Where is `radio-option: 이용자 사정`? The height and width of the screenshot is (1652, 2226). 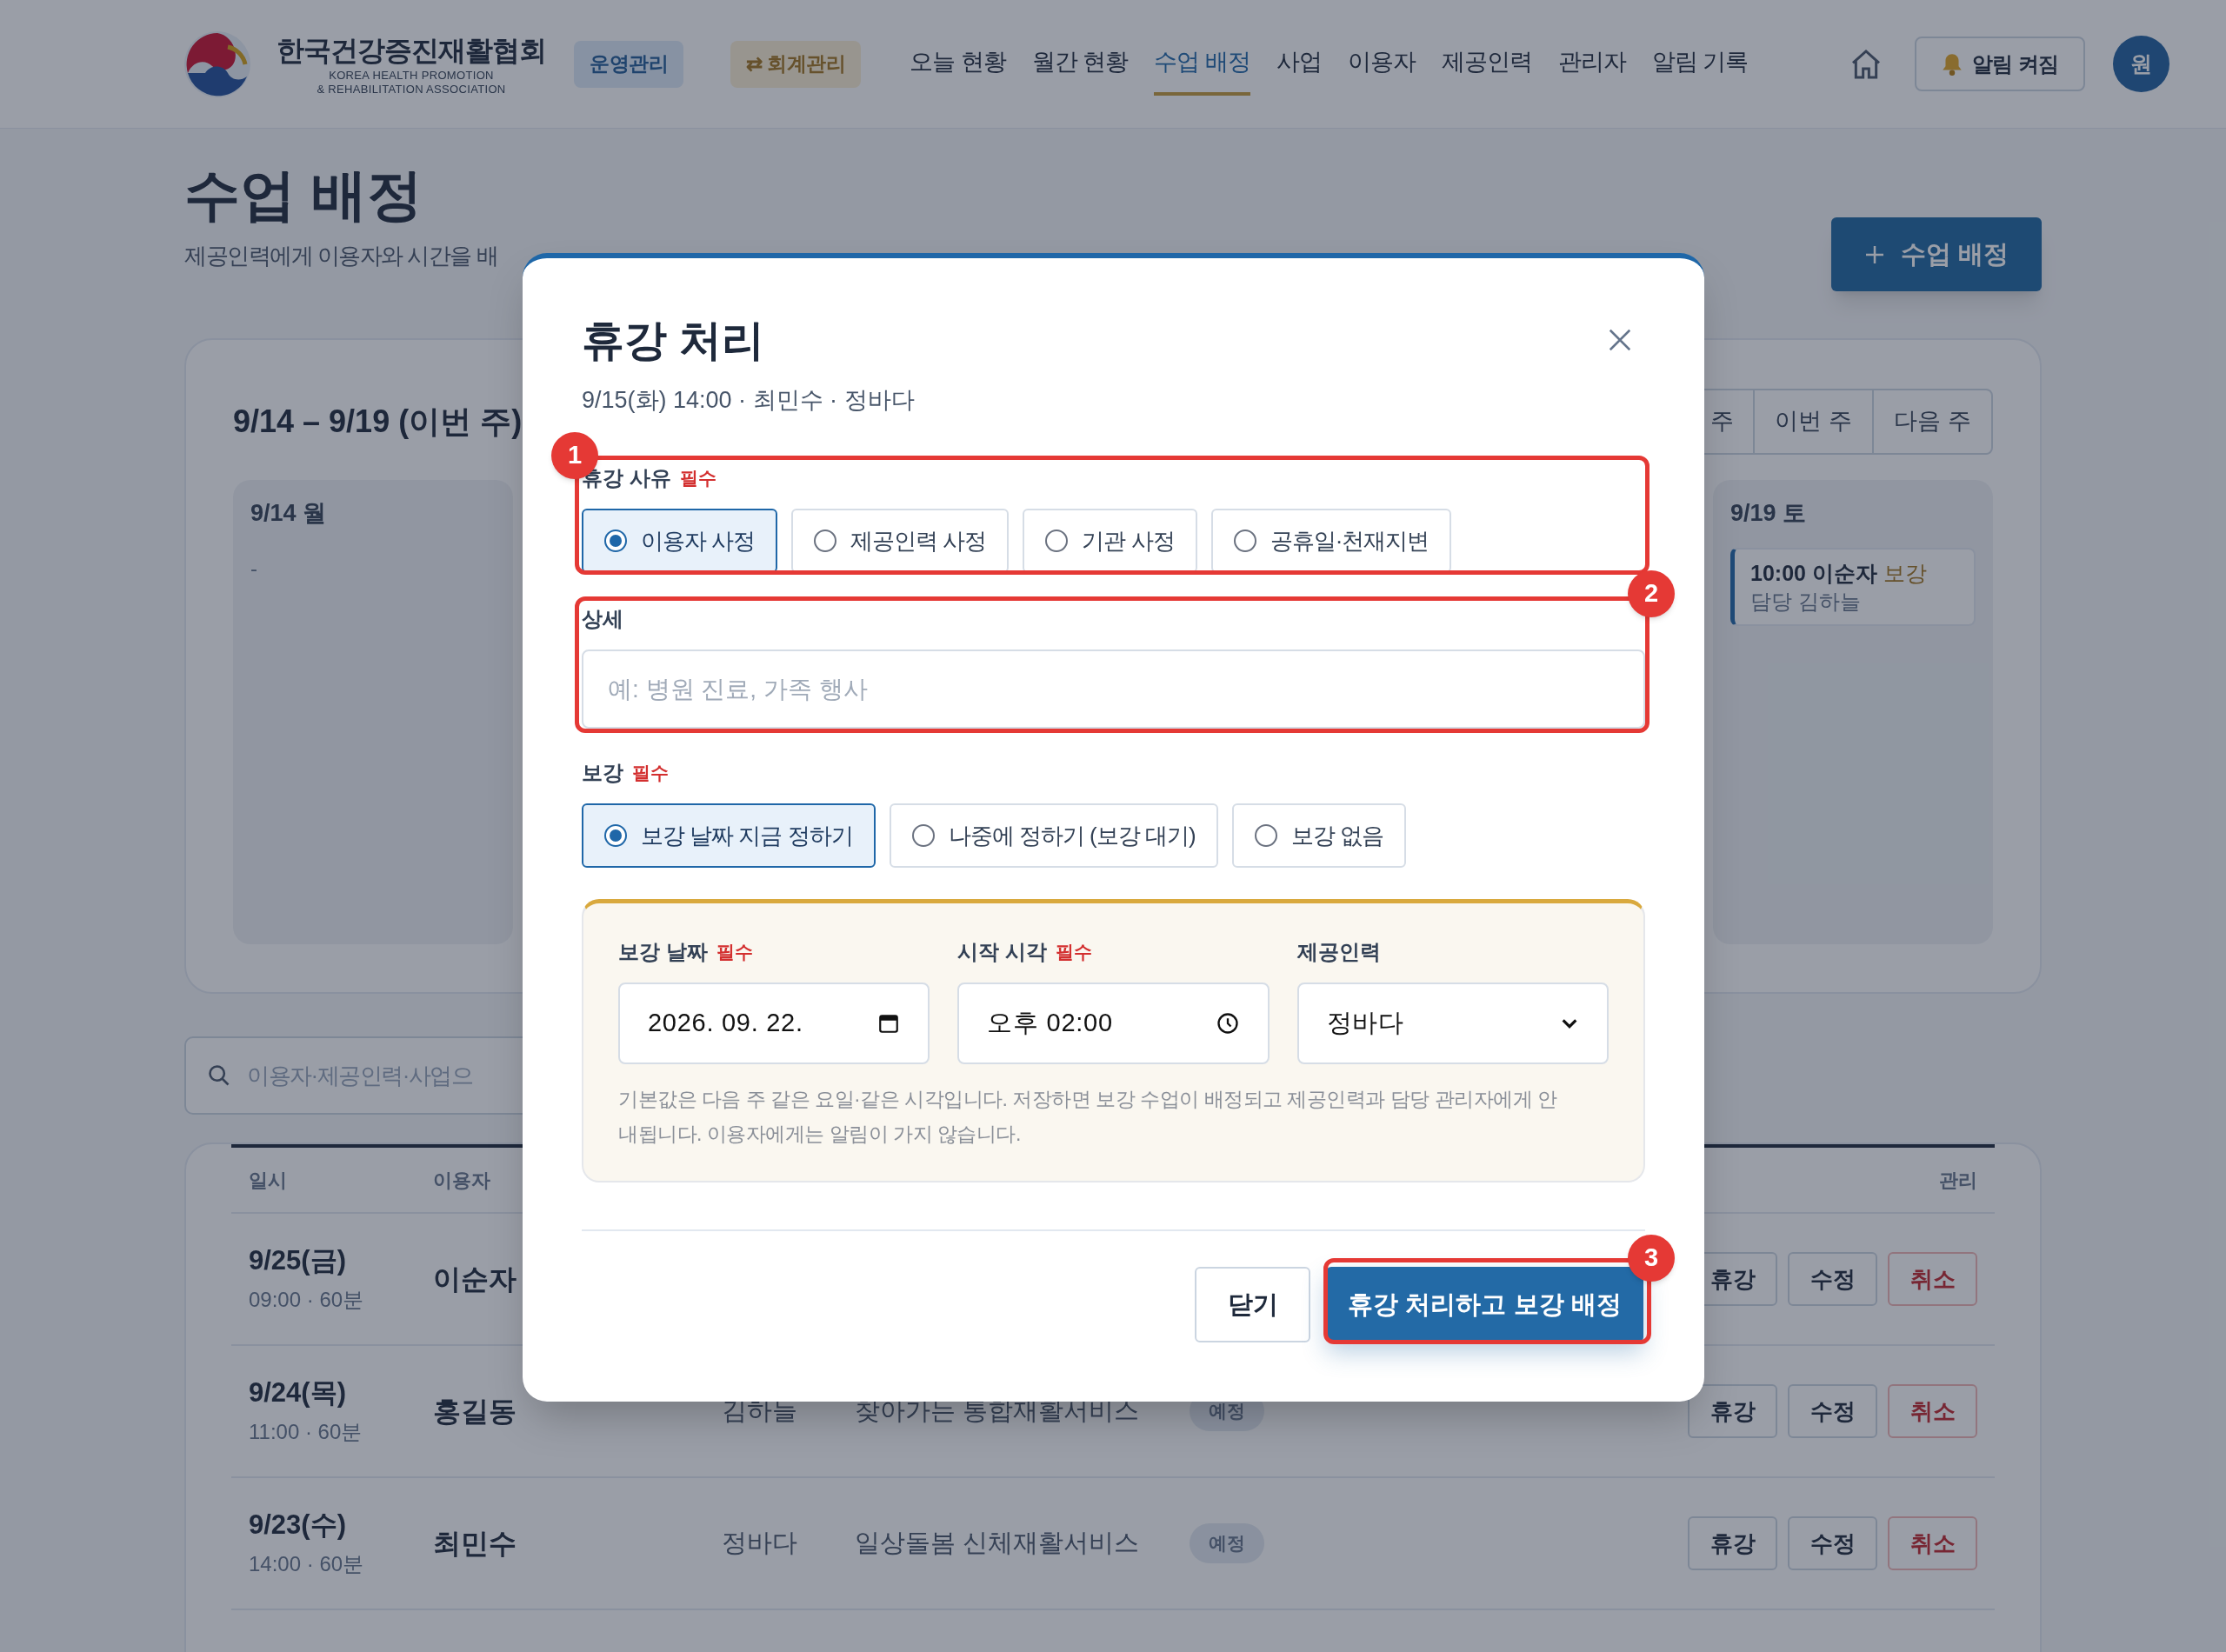 radio-option: 이용자 사정 is located at coordinates (680, 541).